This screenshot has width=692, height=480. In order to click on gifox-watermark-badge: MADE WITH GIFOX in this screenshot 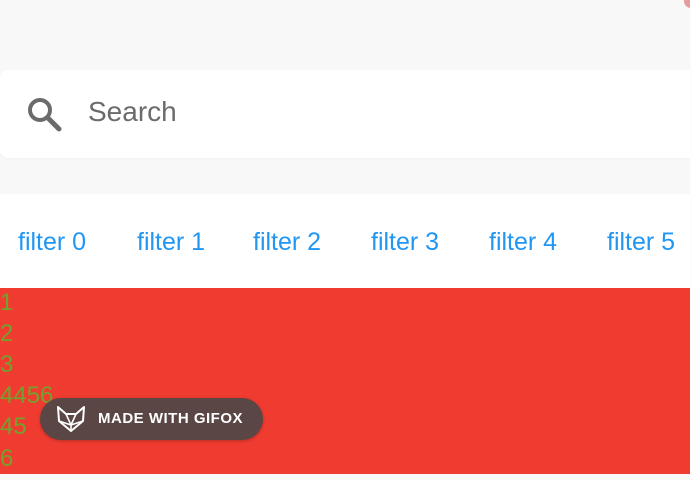, I will do `click(151, 419)`.